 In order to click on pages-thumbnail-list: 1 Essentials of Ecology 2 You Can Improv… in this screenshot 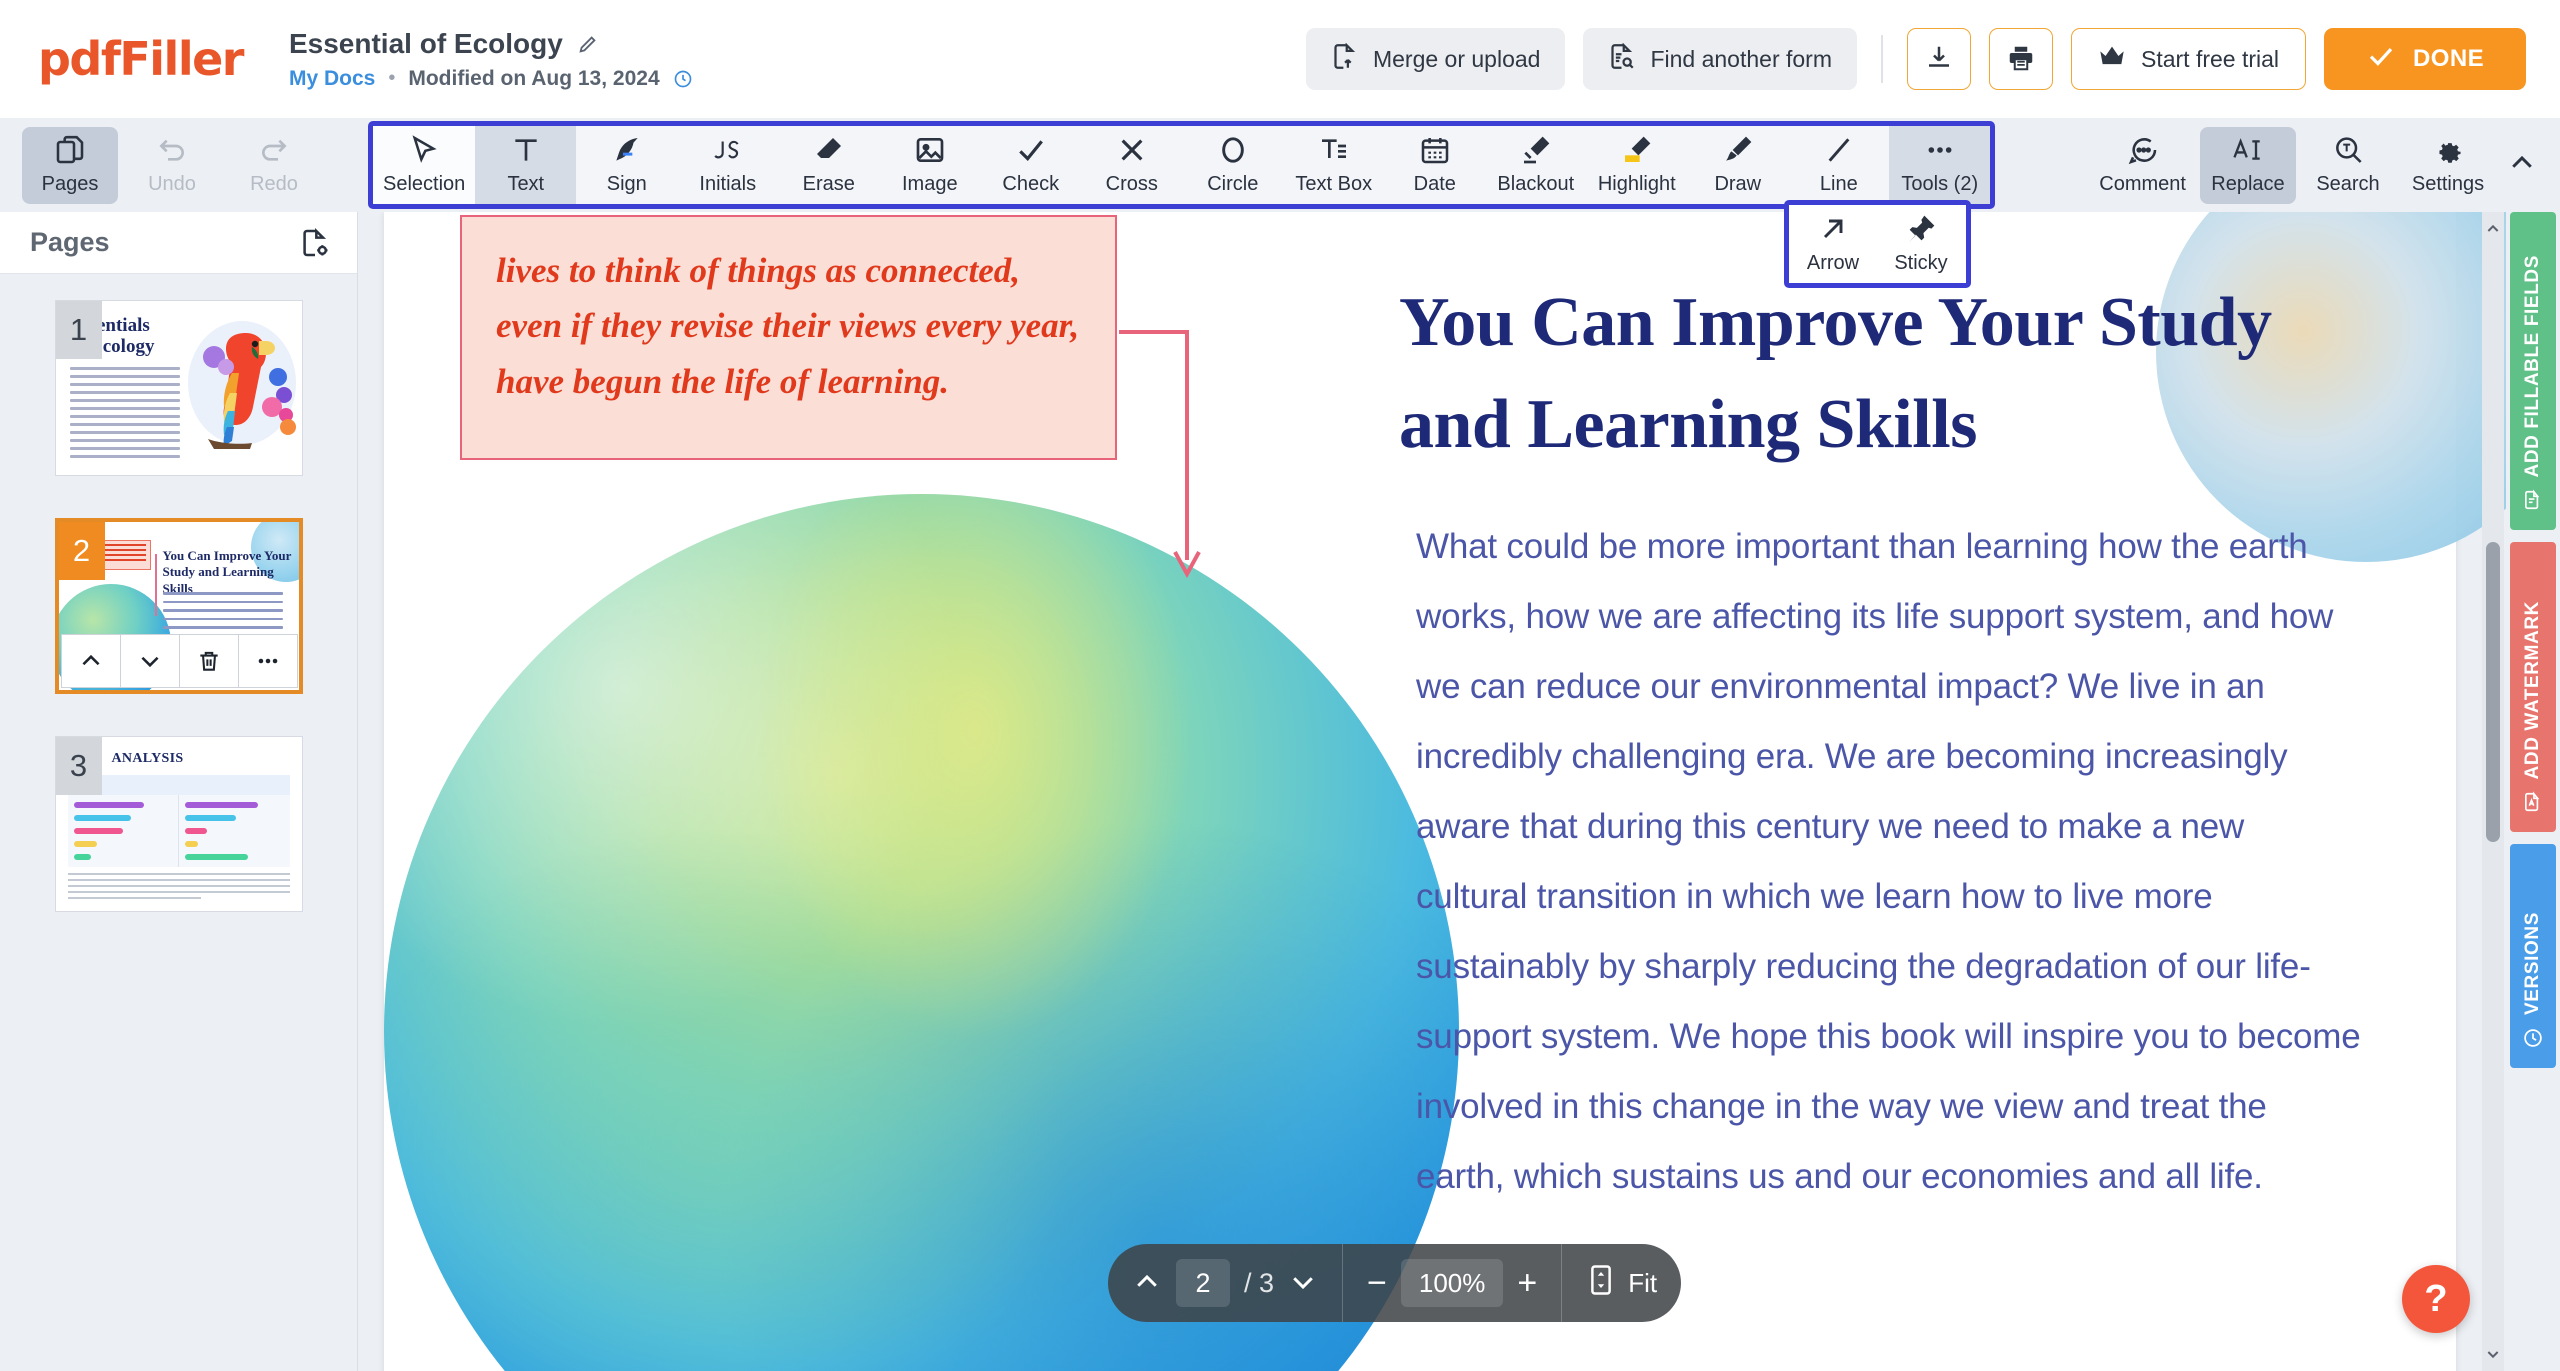, I will do `click(178, 822)`.